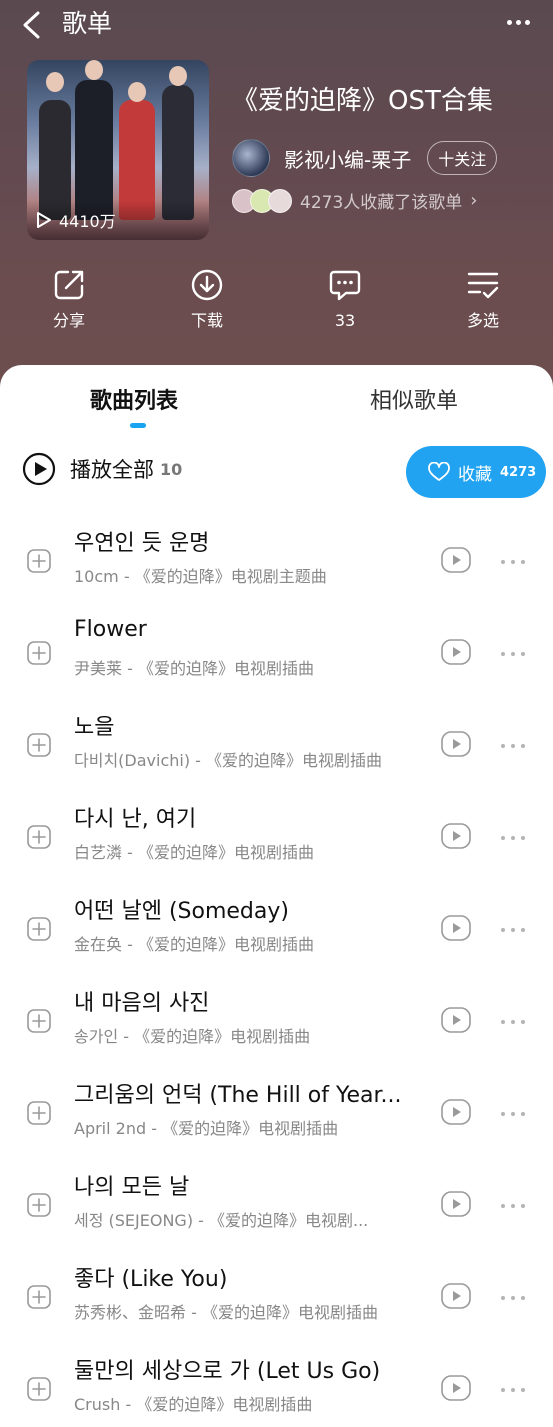  Describe the element at coordinates (192, 1036) in the screenshot. I see `song-subtitle: 송가인 - 《爱的迫降》电视剧插曲` at that location.